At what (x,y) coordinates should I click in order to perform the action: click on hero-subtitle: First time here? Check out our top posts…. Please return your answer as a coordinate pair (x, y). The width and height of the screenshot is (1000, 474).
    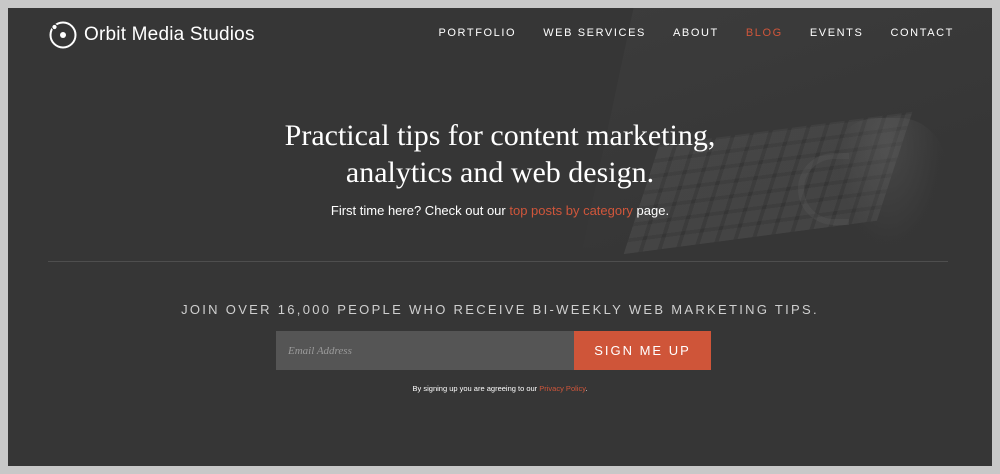
    Looking at the image, I should click on (500, 210).